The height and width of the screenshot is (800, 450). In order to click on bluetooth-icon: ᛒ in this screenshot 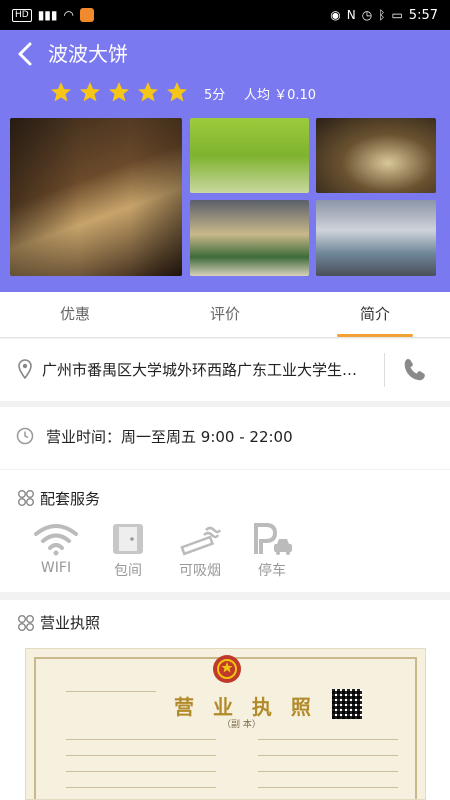, I will do `click(382, 15)`.